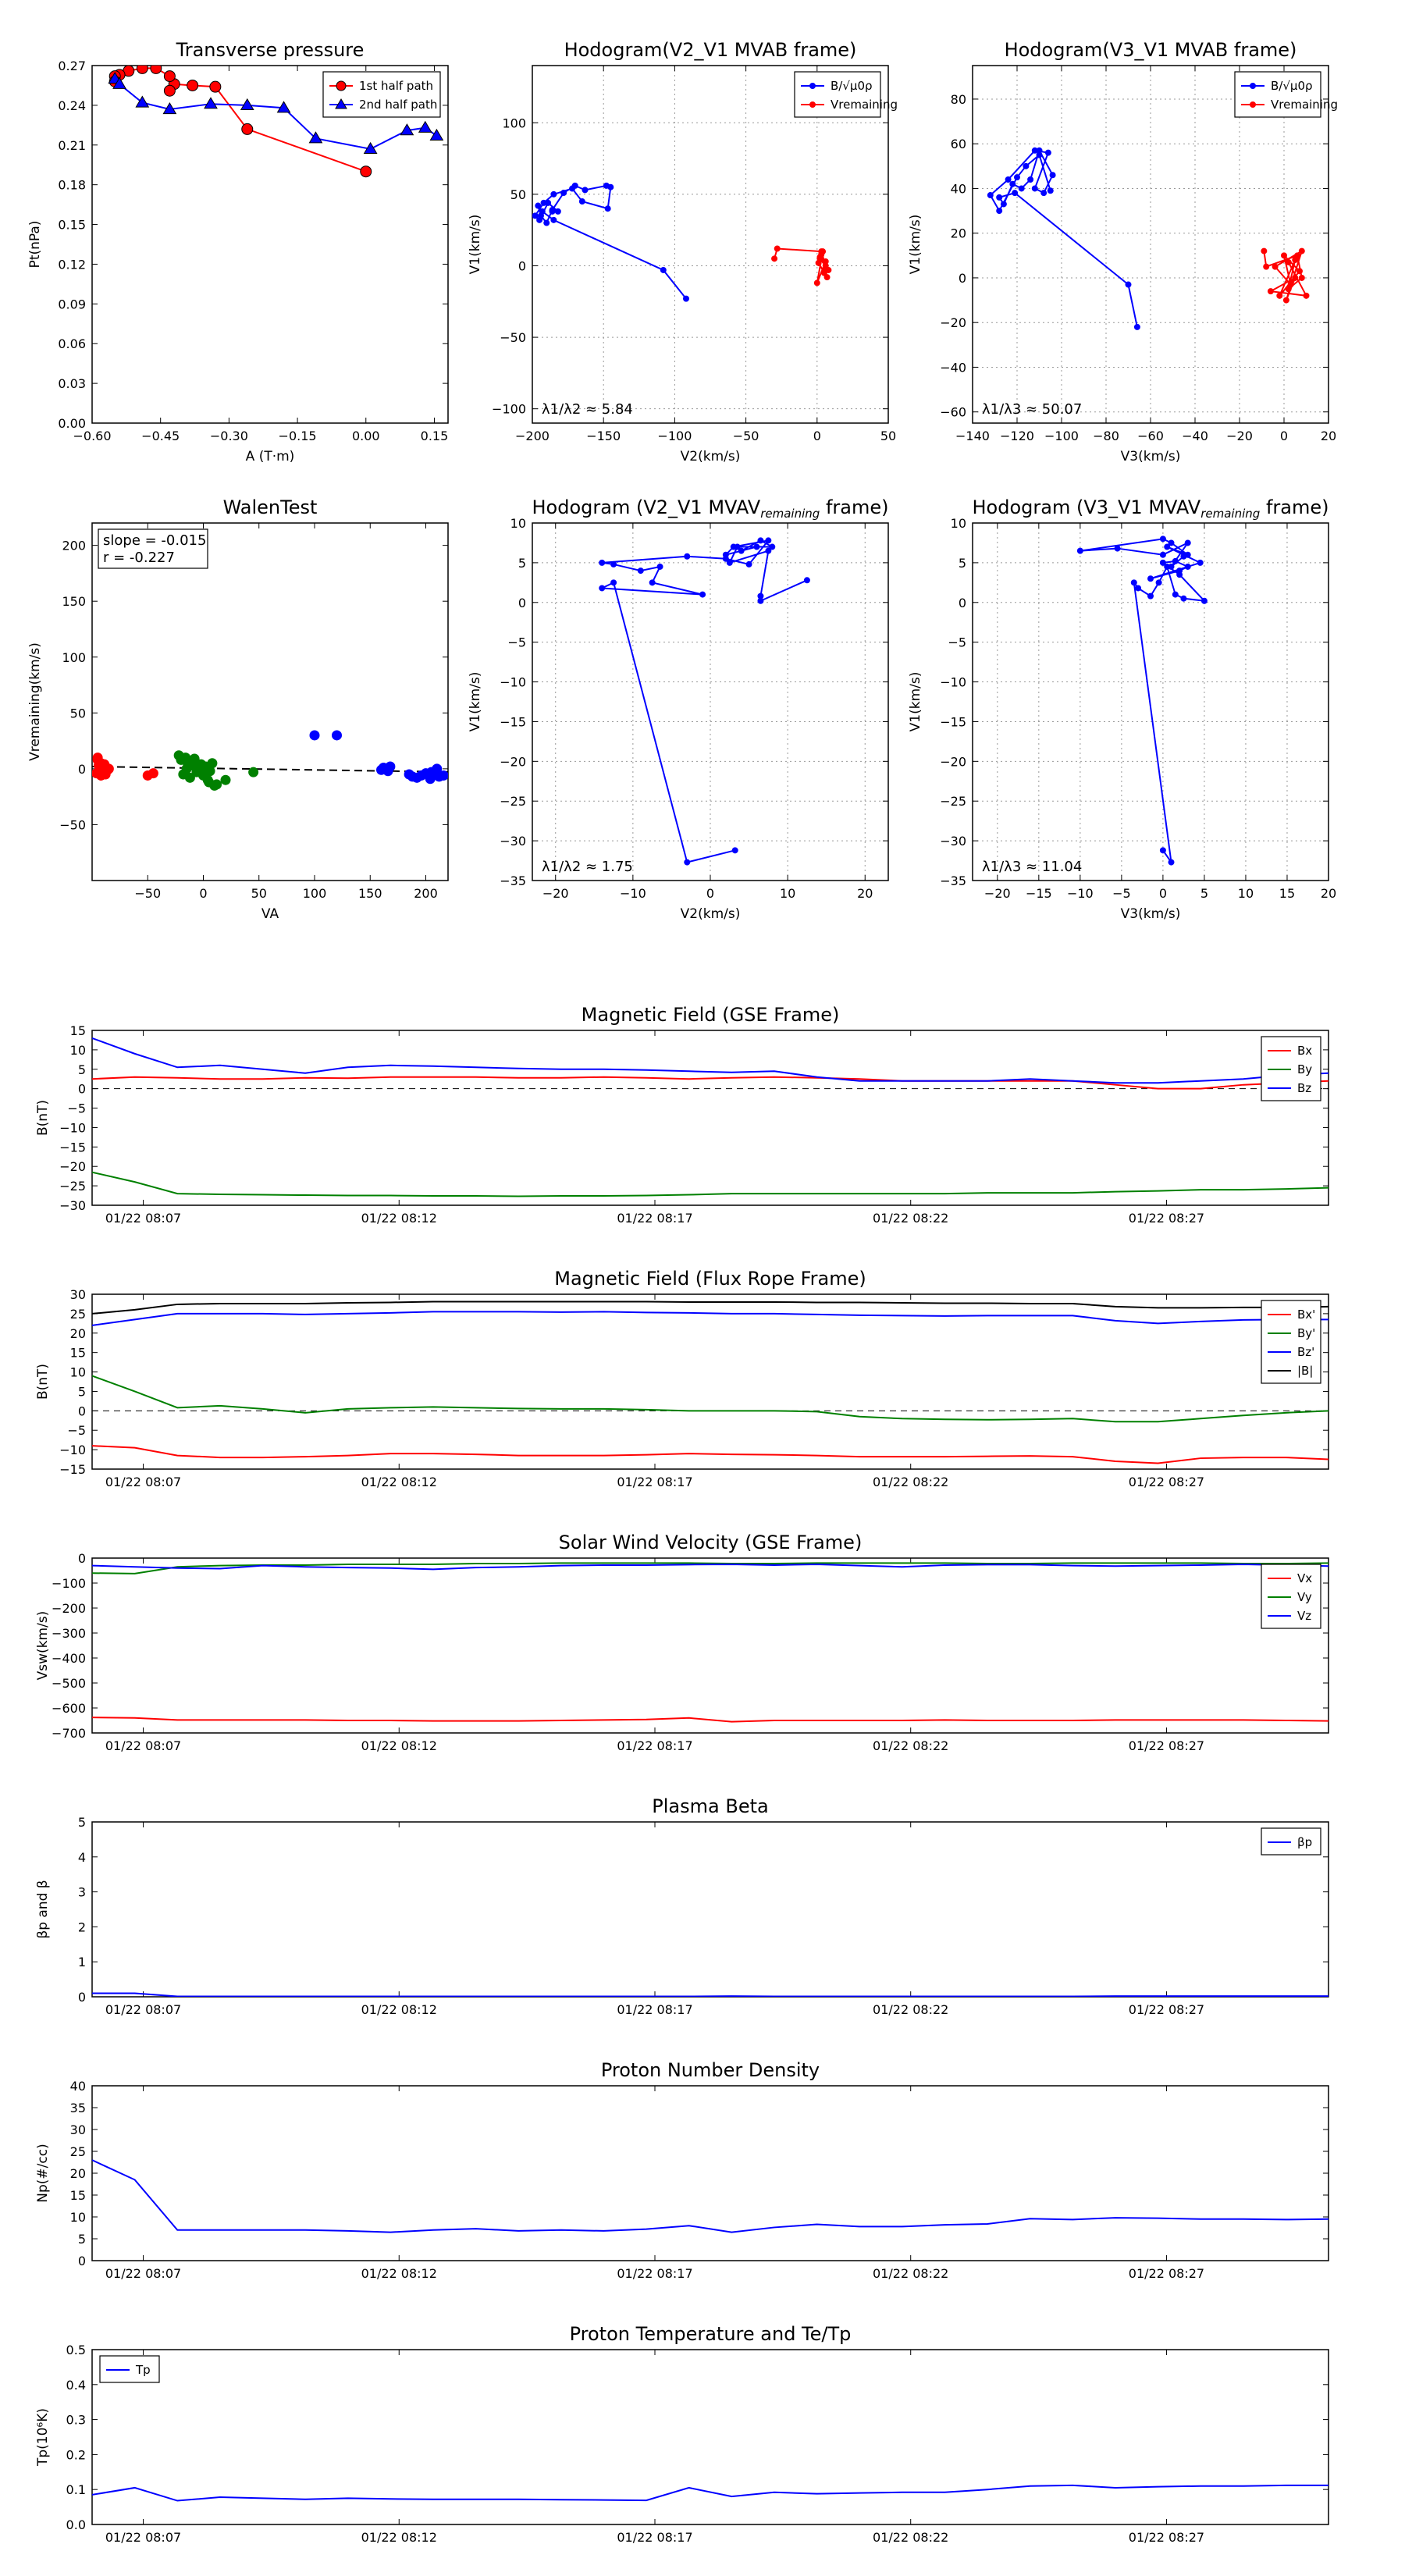 The image size is (1405, 2576). I want to click on chart-title: Magnetic Field (GSE Frame), so click(711, 1015).